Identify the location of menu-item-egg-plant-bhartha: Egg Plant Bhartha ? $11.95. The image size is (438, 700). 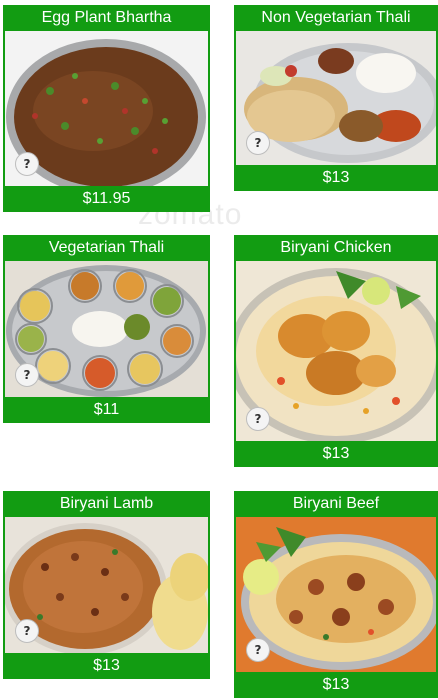
(106, 108).